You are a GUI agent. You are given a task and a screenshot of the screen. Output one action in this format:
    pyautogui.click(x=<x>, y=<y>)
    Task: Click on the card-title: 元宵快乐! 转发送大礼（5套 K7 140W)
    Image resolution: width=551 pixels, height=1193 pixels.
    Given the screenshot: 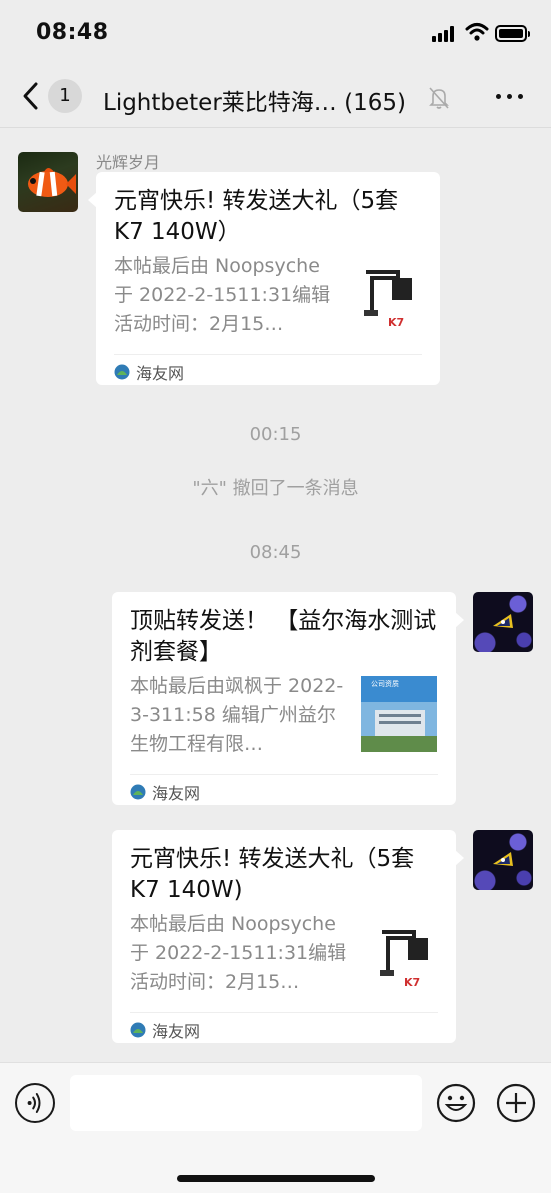 What is the action you would take?
    pyautogui.click(x=272, y=874)
    